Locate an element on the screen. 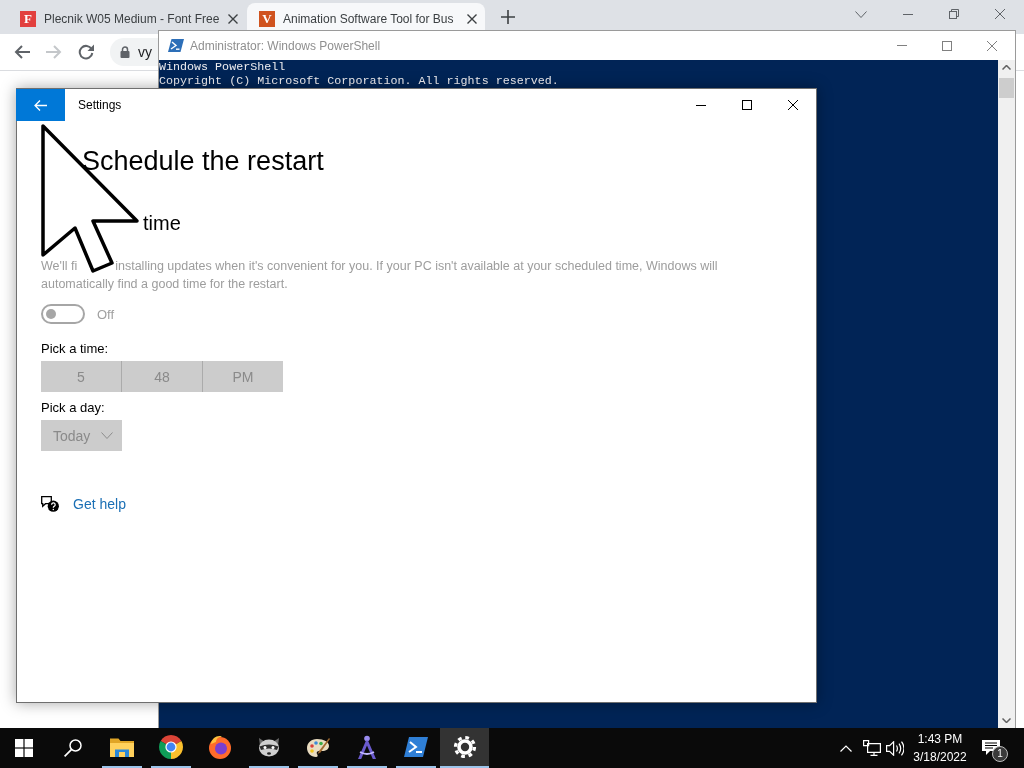  notification-count: 1 is located at coordinates (1000, 754).